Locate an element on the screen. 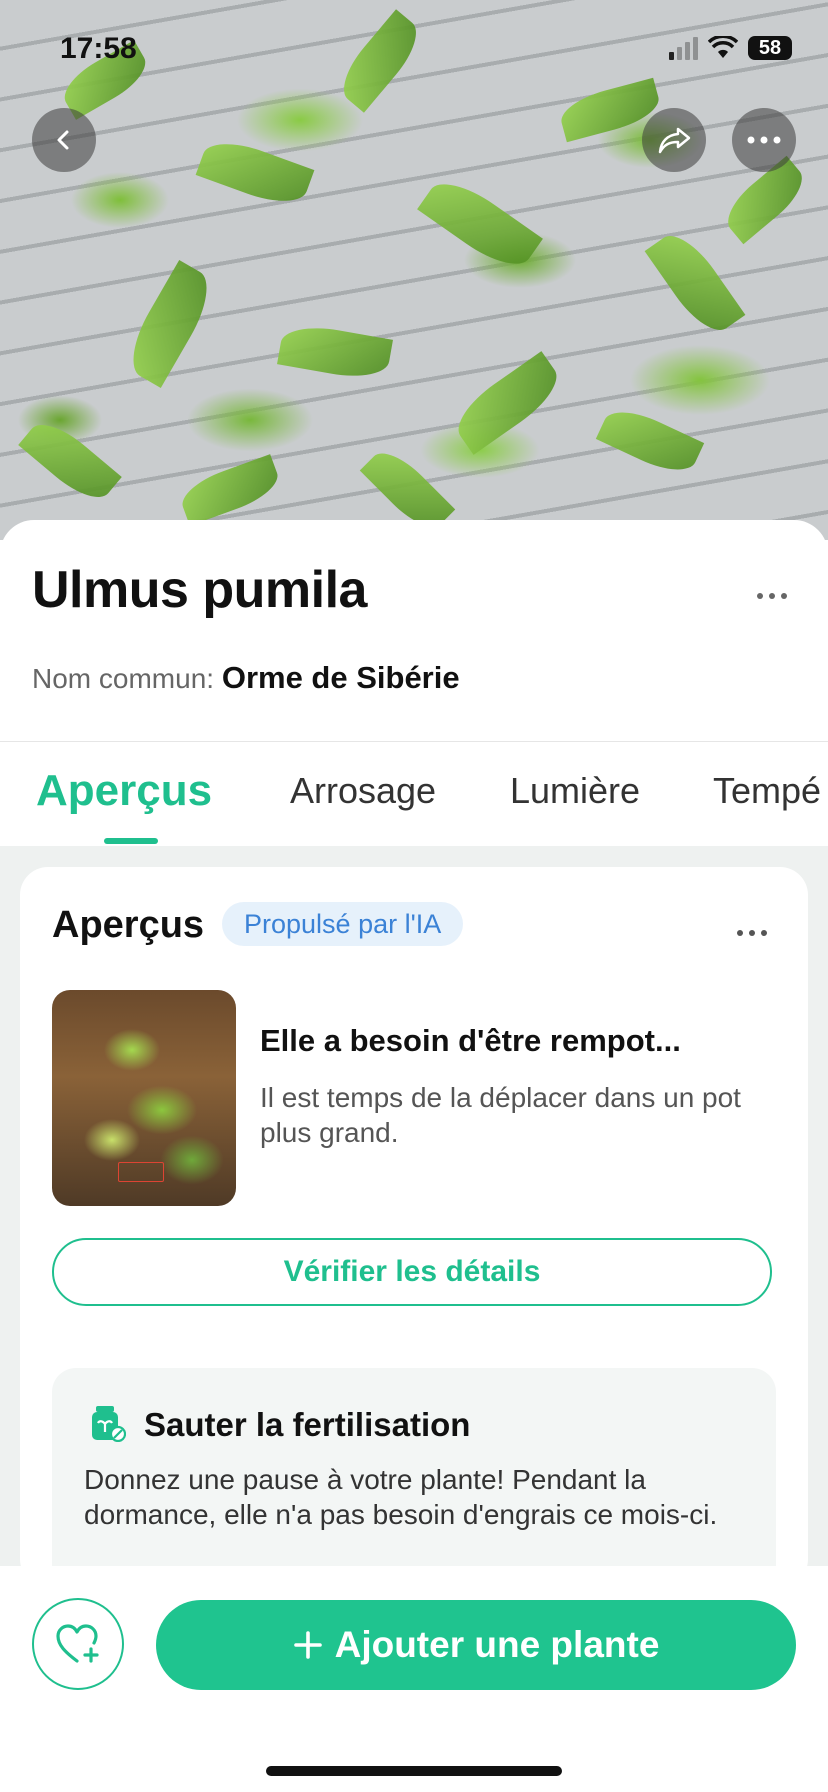 This screenshot has width=828, height=1792. share-button is located at coordinates (674, 140).